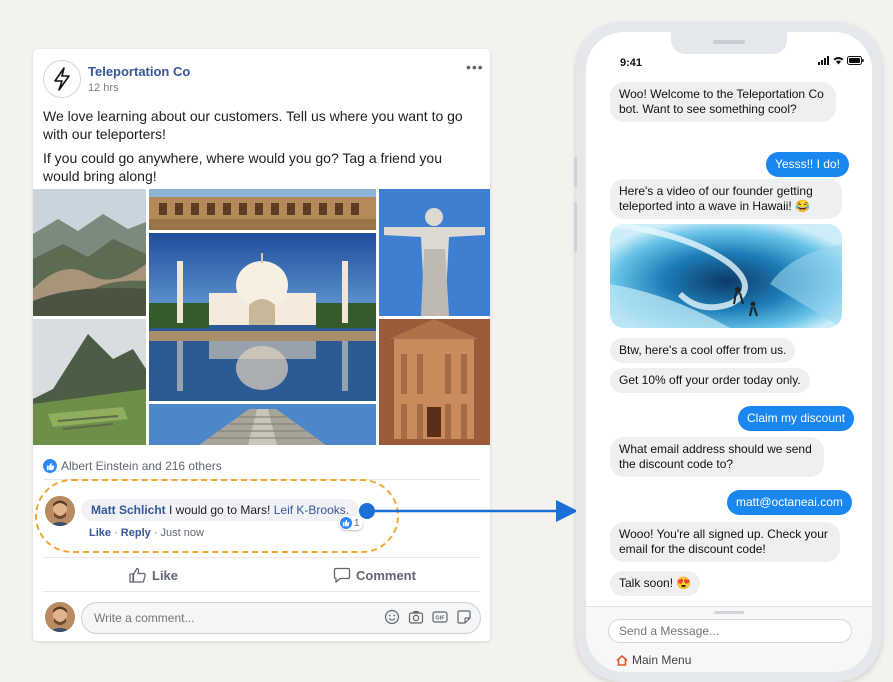  I want to click on send-message-input, so click(730, 631).